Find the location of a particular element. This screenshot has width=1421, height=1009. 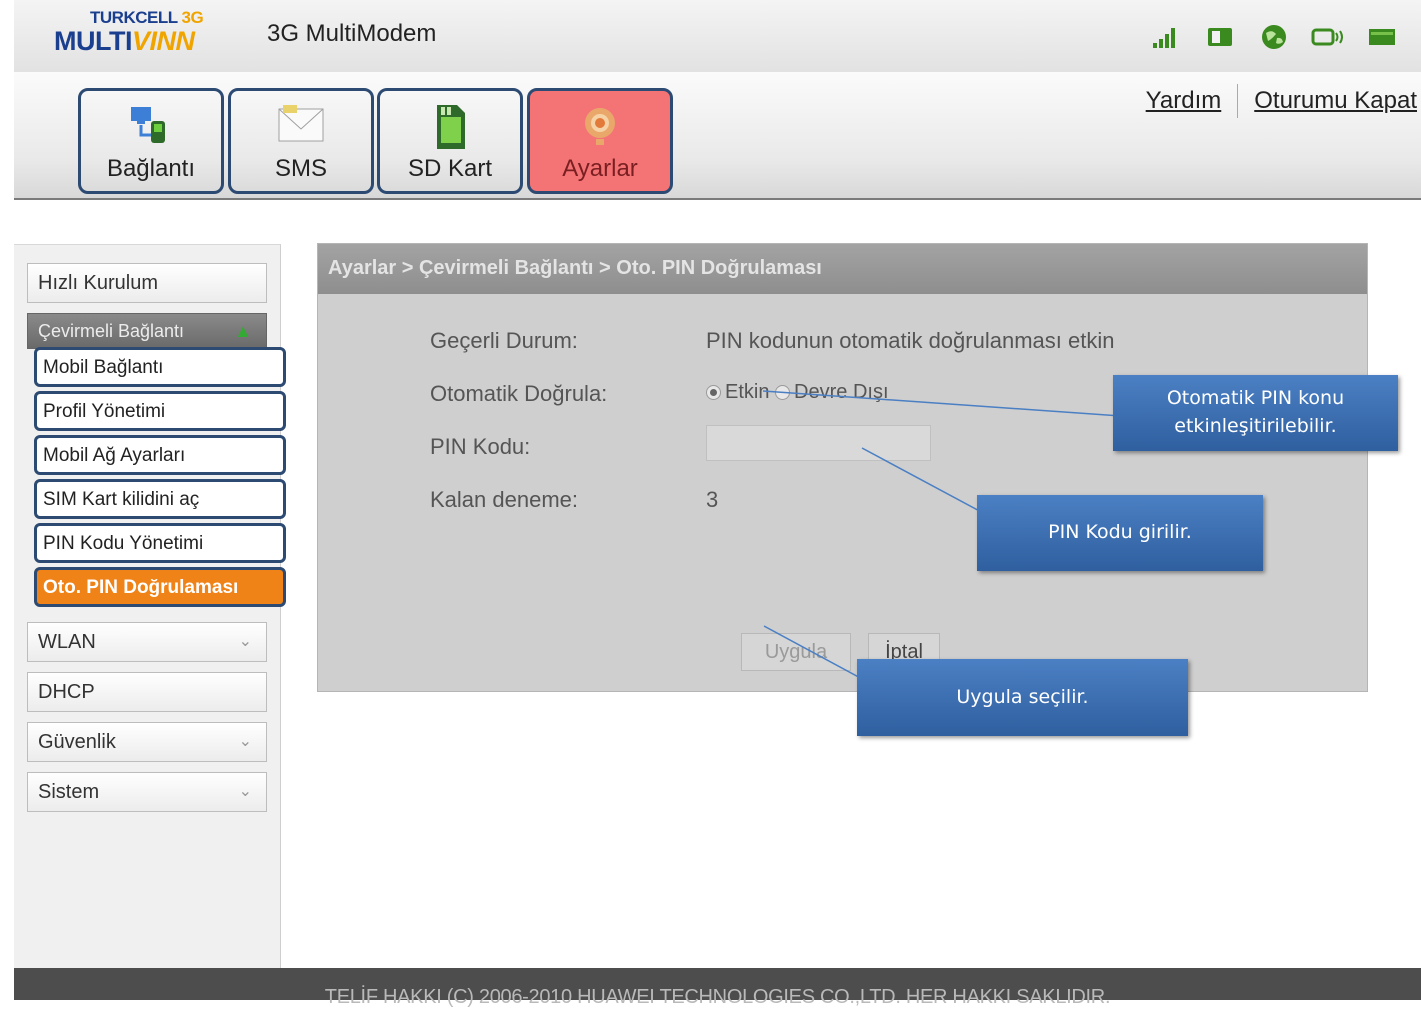

callout-text: PIN Kodu girilir. is located at coordinates (1120, 532).